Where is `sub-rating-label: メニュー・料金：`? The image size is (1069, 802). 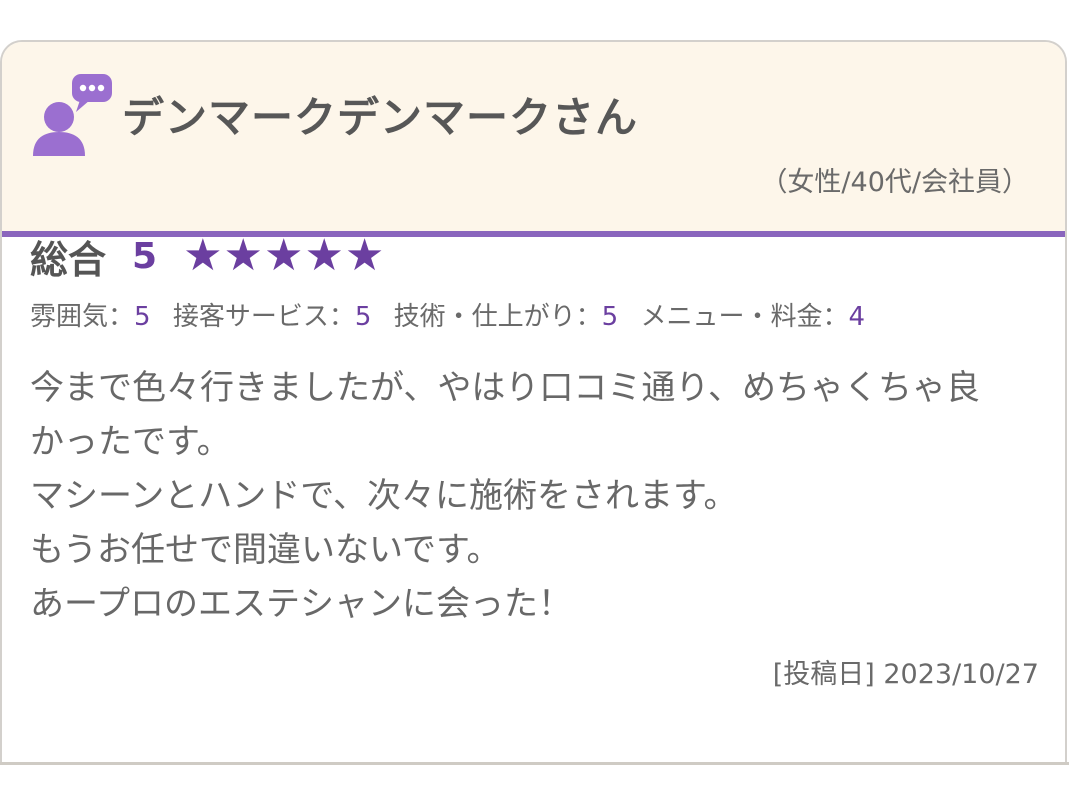 sub-rating-label: メニュー・料金： is located at coordinates (744, 317).